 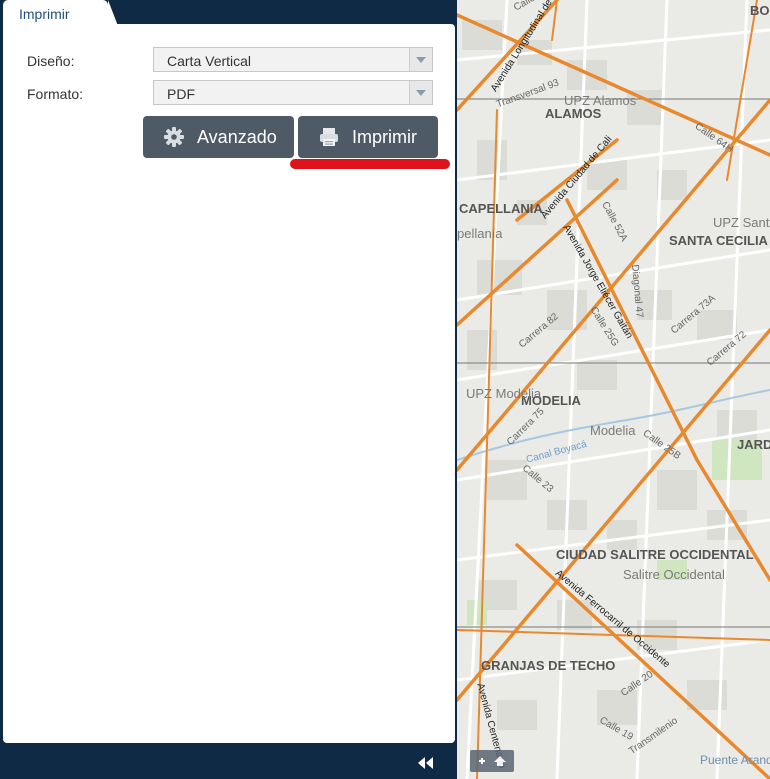 What do you see at coordinates (735, 760) in the screenshot?
I see `area-label: Puente Aranda` at bounding box center [735, 760].